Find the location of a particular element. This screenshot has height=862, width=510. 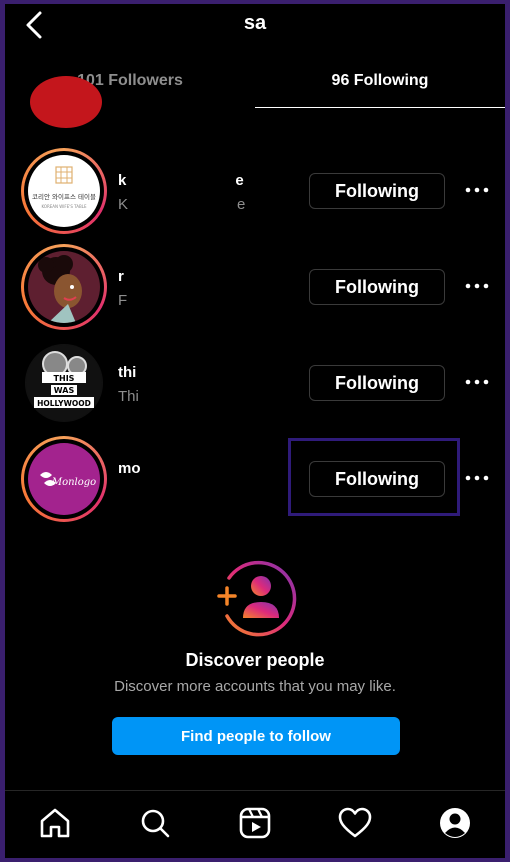

story-ring: 코리안 와이프스 테이블 KOREAN WIFE'S TABLE is located at coordinates (64, 191).